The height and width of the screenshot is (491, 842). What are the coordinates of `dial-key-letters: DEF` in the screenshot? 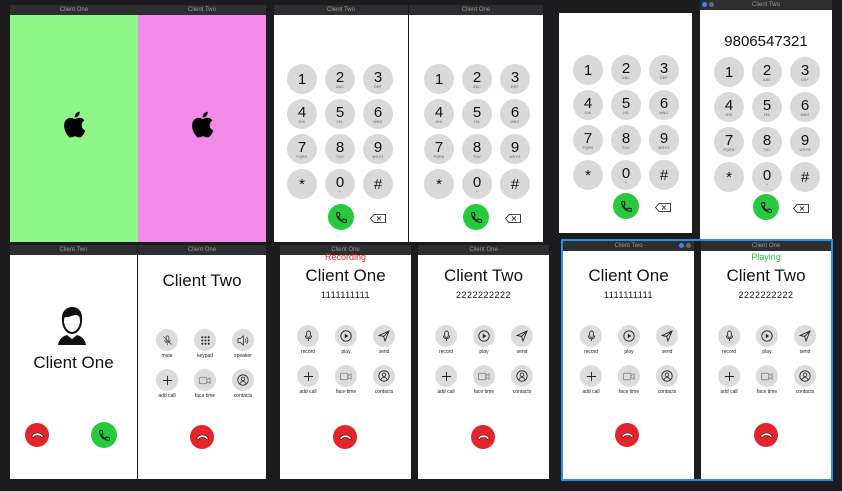 It's located at (515, 86).